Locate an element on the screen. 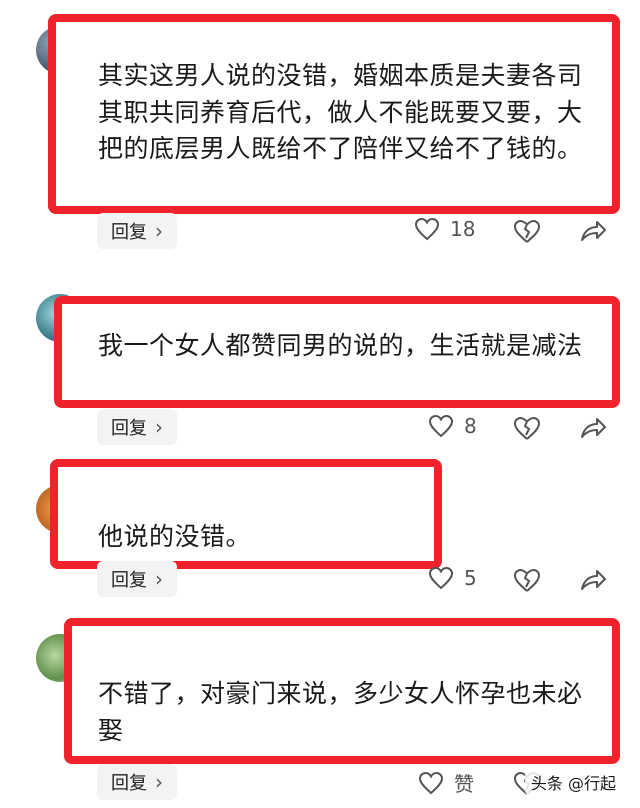  watermark: 头条 @行起 is located at coordinates (573, 782).